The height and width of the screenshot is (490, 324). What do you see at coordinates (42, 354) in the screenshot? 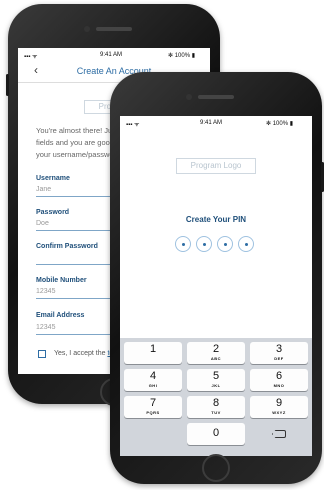
I see `terms-checkbox` at bounding box center [42, 354].